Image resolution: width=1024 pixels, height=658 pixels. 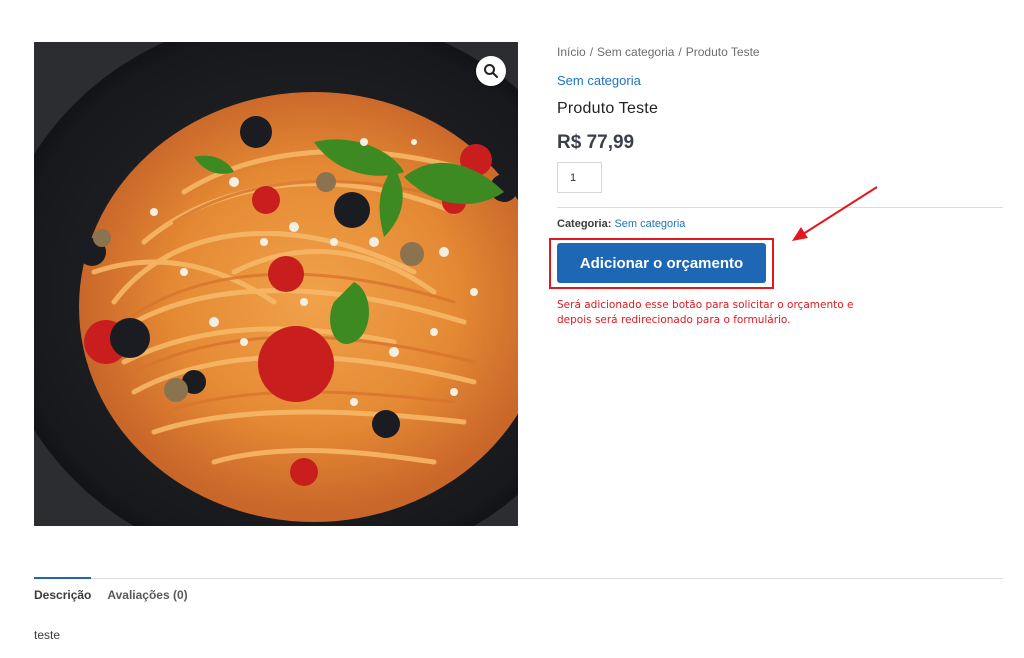 I want to click on product-meta: Categoria: Sem categoria, so click(x=621, y=224).